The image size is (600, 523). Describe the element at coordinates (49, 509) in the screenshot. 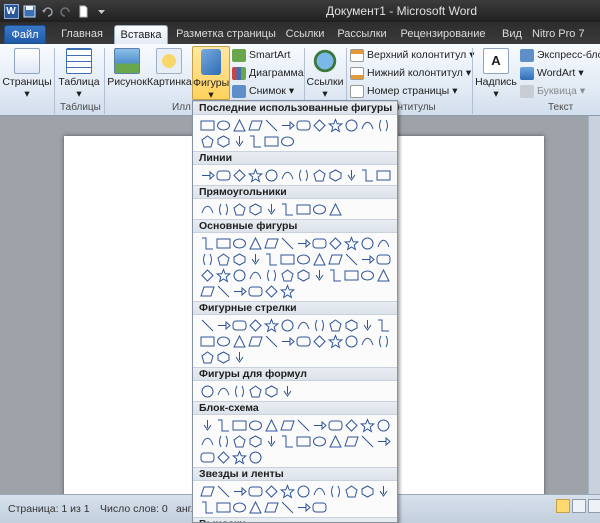

I see `status-page: Страница: 1 из 1` at that location.